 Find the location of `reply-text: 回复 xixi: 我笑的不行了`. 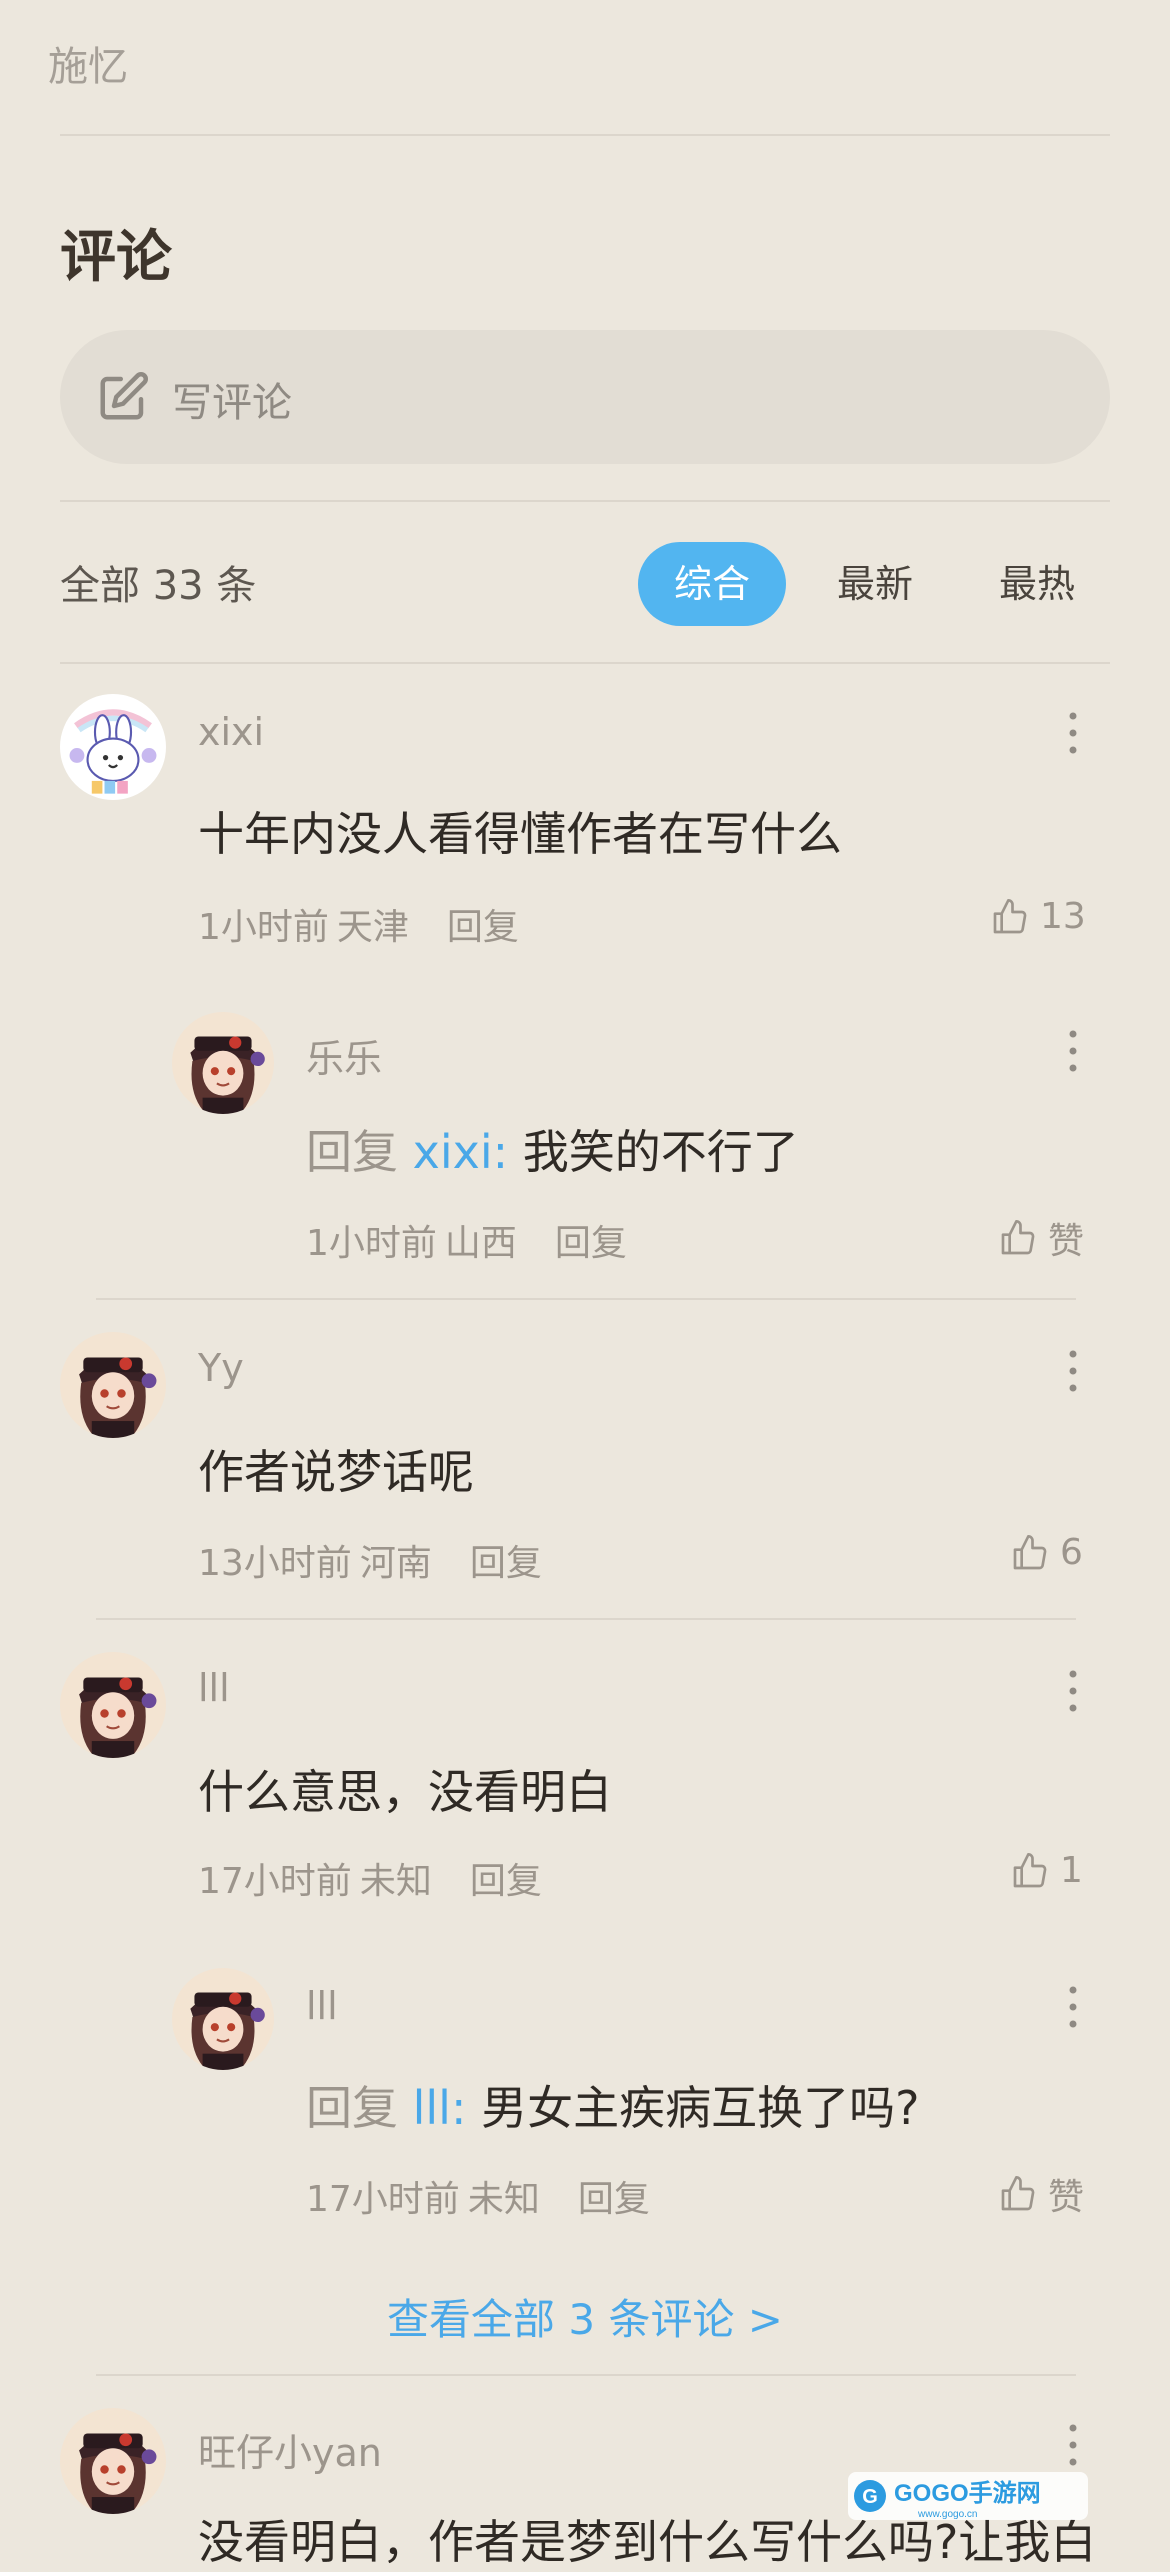

reply-text: 回复 xixi: 我笑的不行了 is located at coordinates (552, 1149).